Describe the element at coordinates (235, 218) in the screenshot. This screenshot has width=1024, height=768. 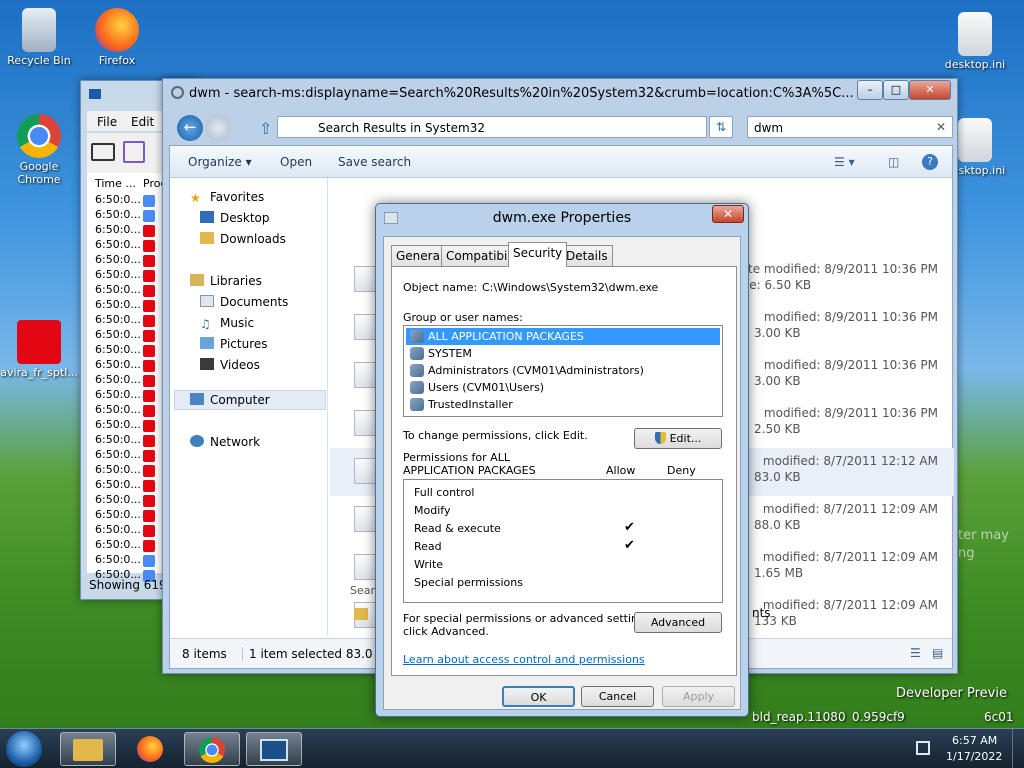
I see `nav-desktop: Desktop` at that location.